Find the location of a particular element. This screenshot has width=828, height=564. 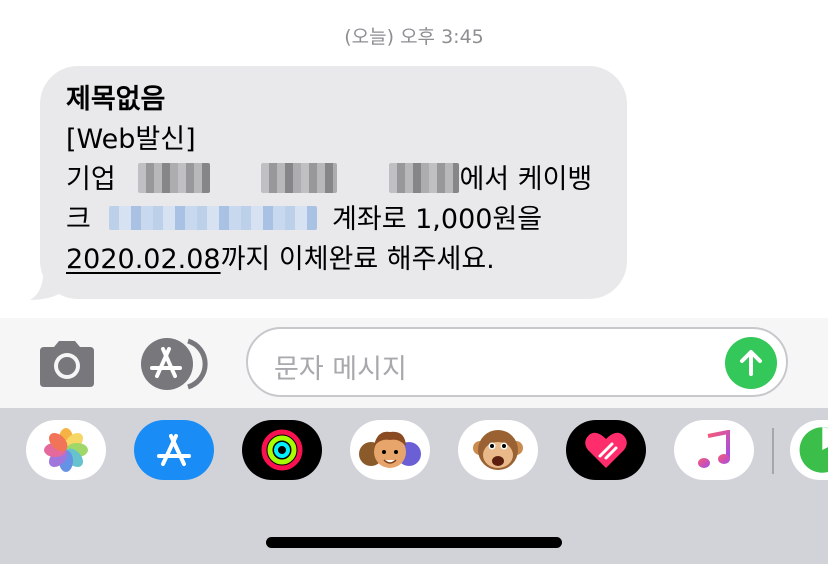

message-input: 문자 메시지 is located at coordinates (517, 362).